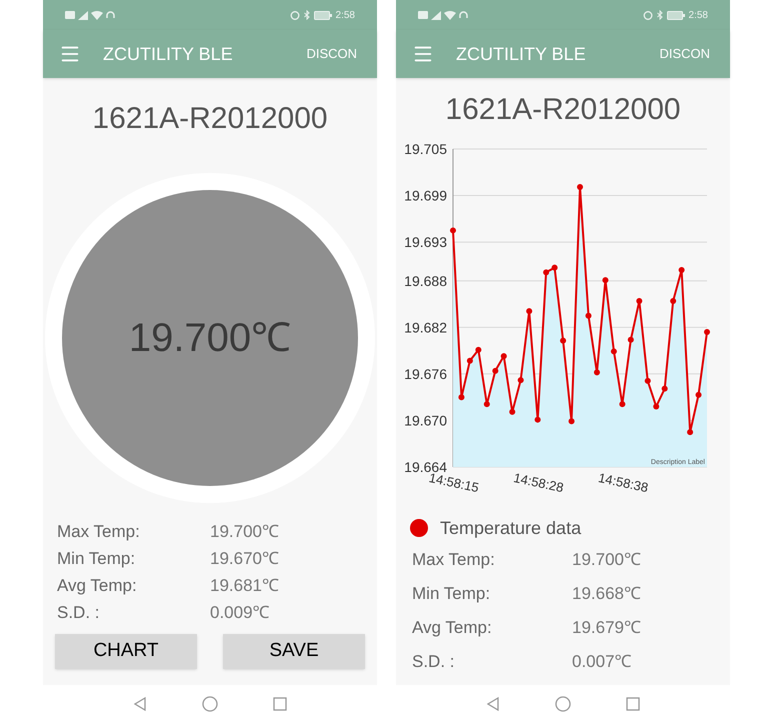 Image resolution: width=772 pixels, height=723 pixels. What do you see at coordinates (425, 374) in the screenshot?
I see `y-tick-label: 19.676` at bounding box center [425, 374].